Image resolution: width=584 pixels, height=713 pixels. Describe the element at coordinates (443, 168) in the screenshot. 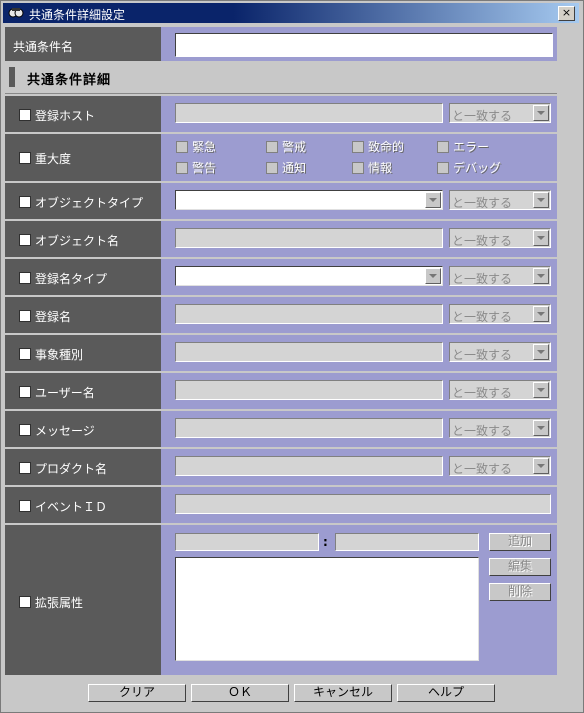

I see `severity-debug-checkbox` at that location.